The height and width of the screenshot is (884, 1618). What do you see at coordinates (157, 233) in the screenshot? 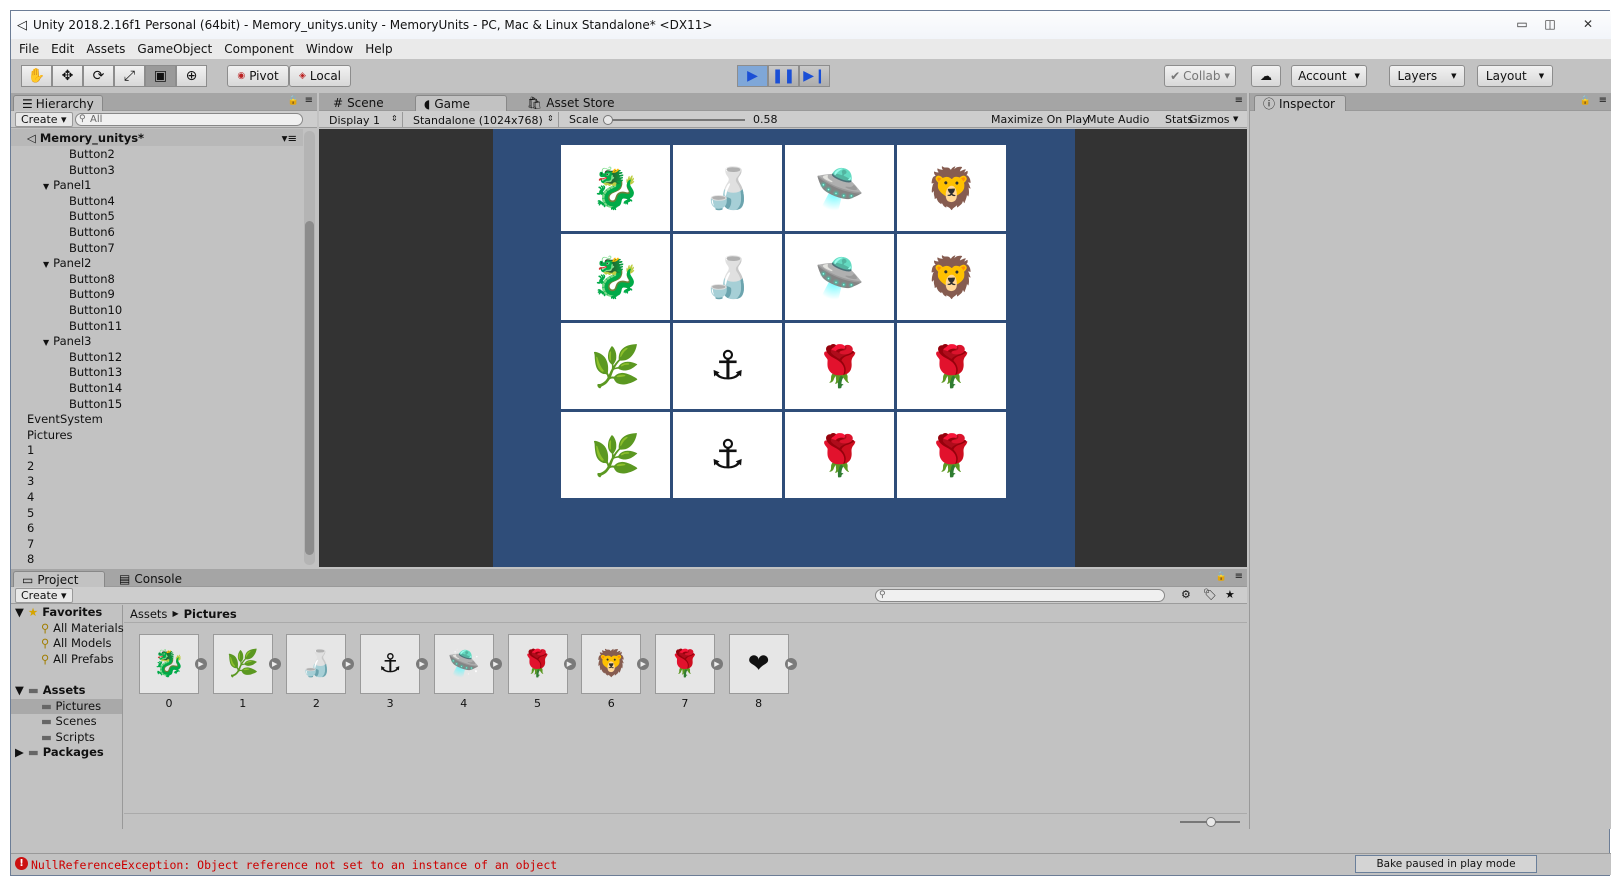
I see `hierarchy-item: Button6` at bounding box center [157, 233].